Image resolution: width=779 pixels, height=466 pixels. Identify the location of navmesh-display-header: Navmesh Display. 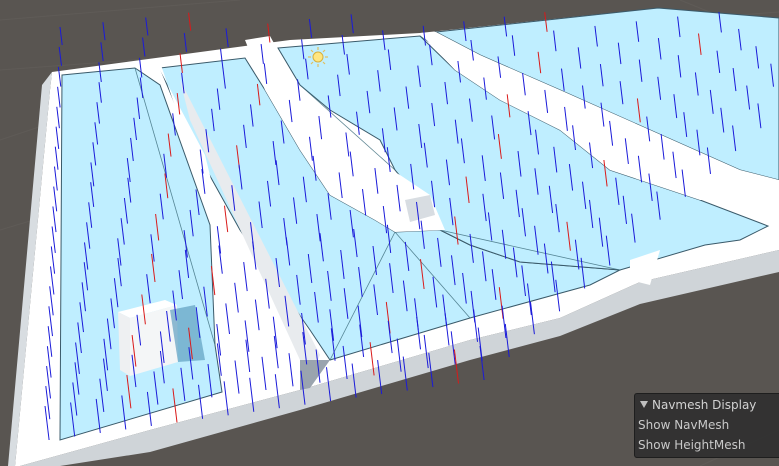
(707, 404).